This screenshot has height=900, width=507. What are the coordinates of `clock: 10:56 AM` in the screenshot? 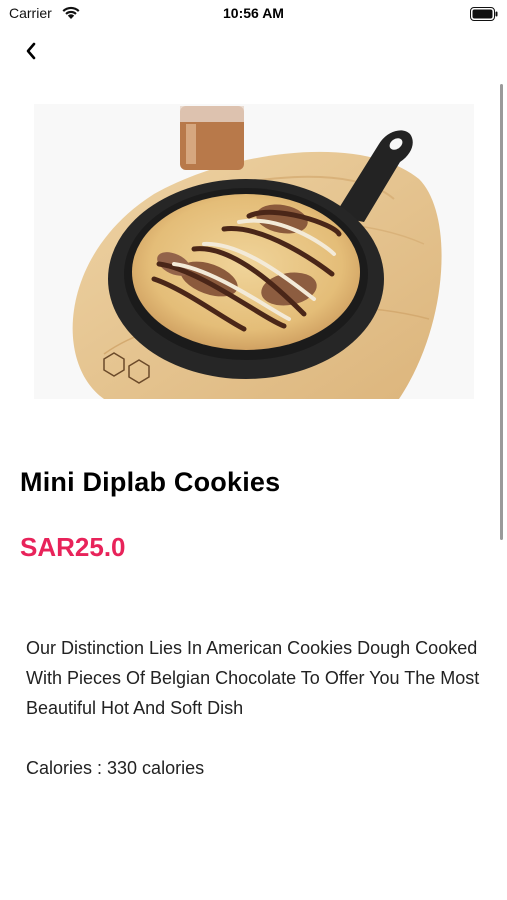 It's located at (253, 13).